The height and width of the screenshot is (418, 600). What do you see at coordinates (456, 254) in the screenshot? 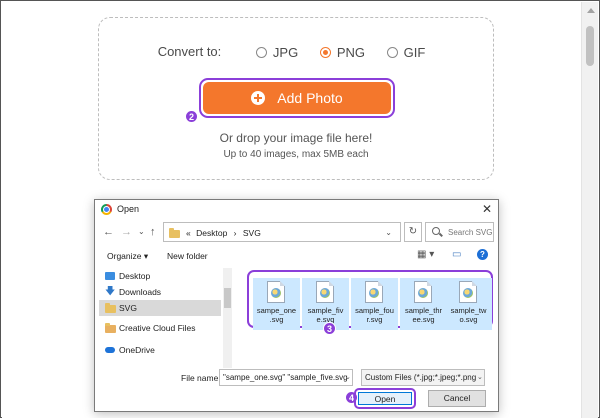
I see `preview-pane-icon: ▭` at bounding box center [456, 254].